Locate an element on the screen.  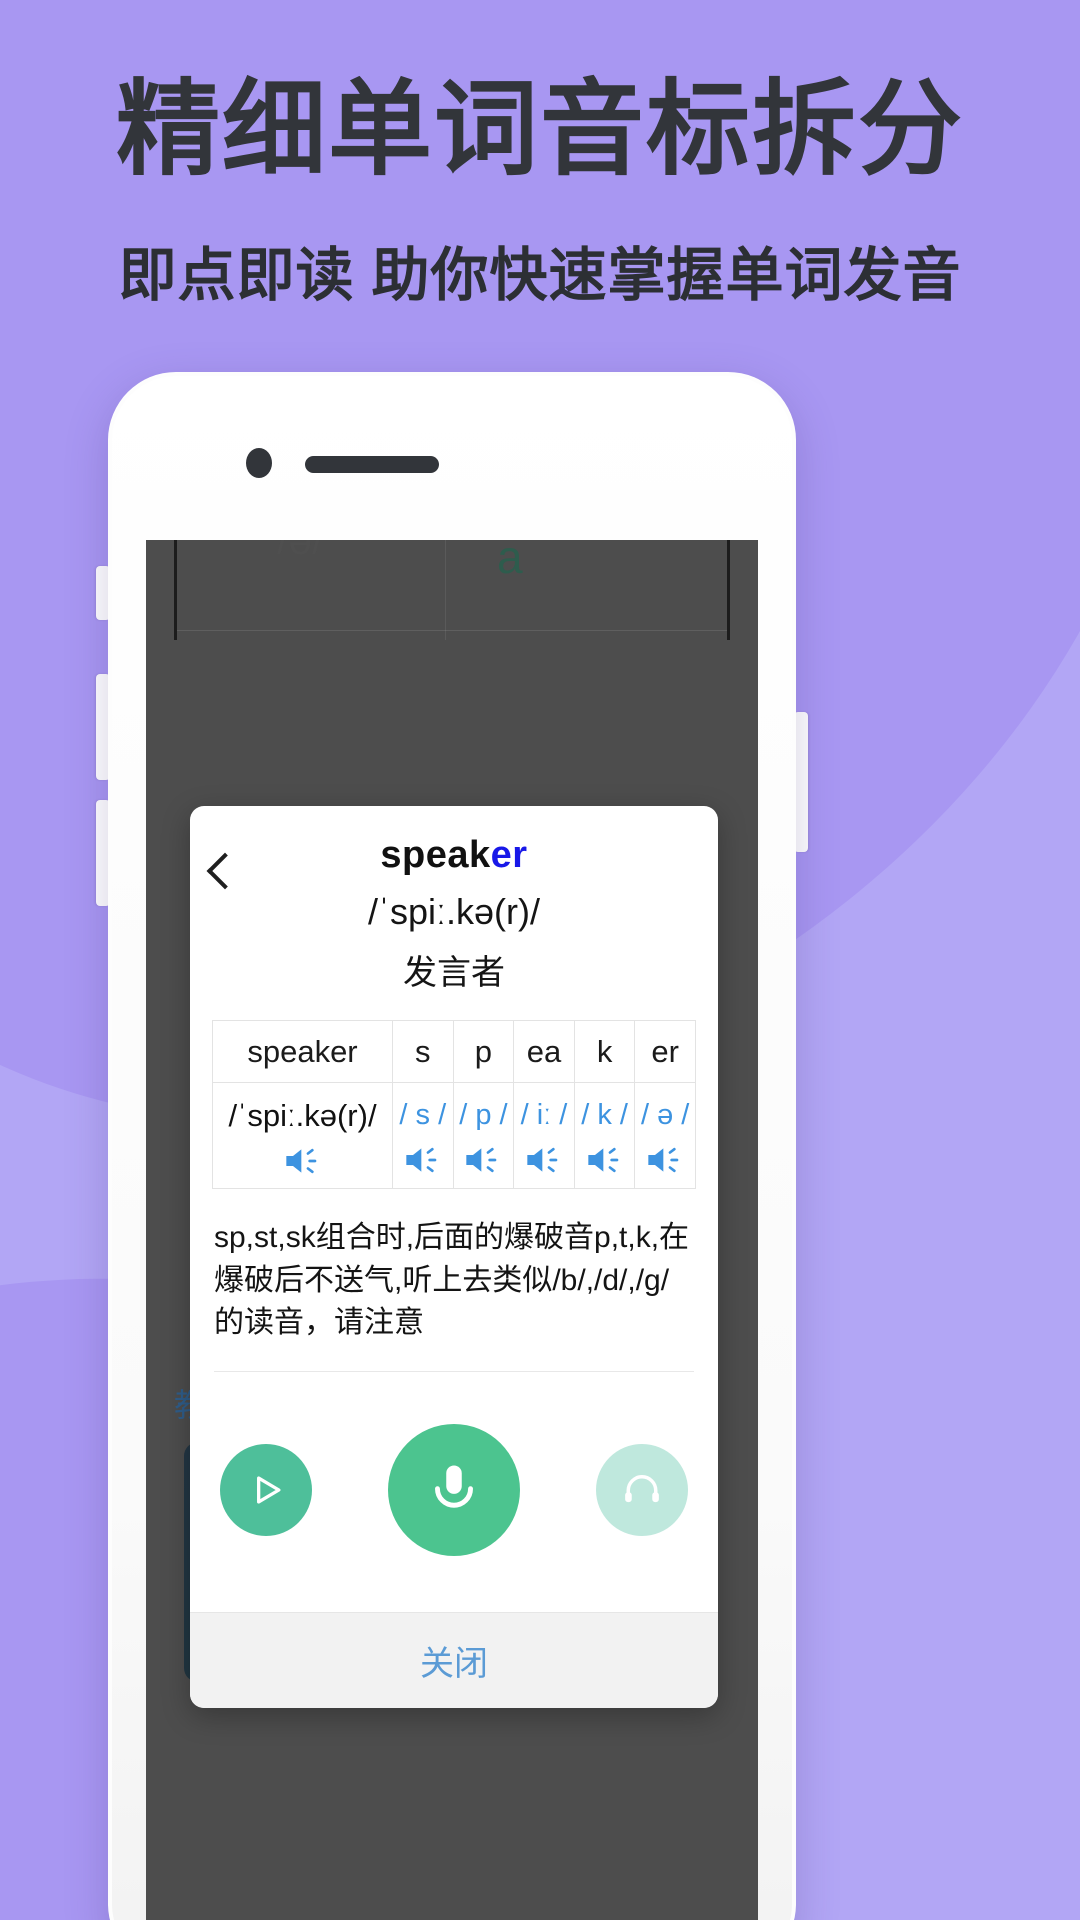
word-title: speaker is located at coordinates (454, 855).